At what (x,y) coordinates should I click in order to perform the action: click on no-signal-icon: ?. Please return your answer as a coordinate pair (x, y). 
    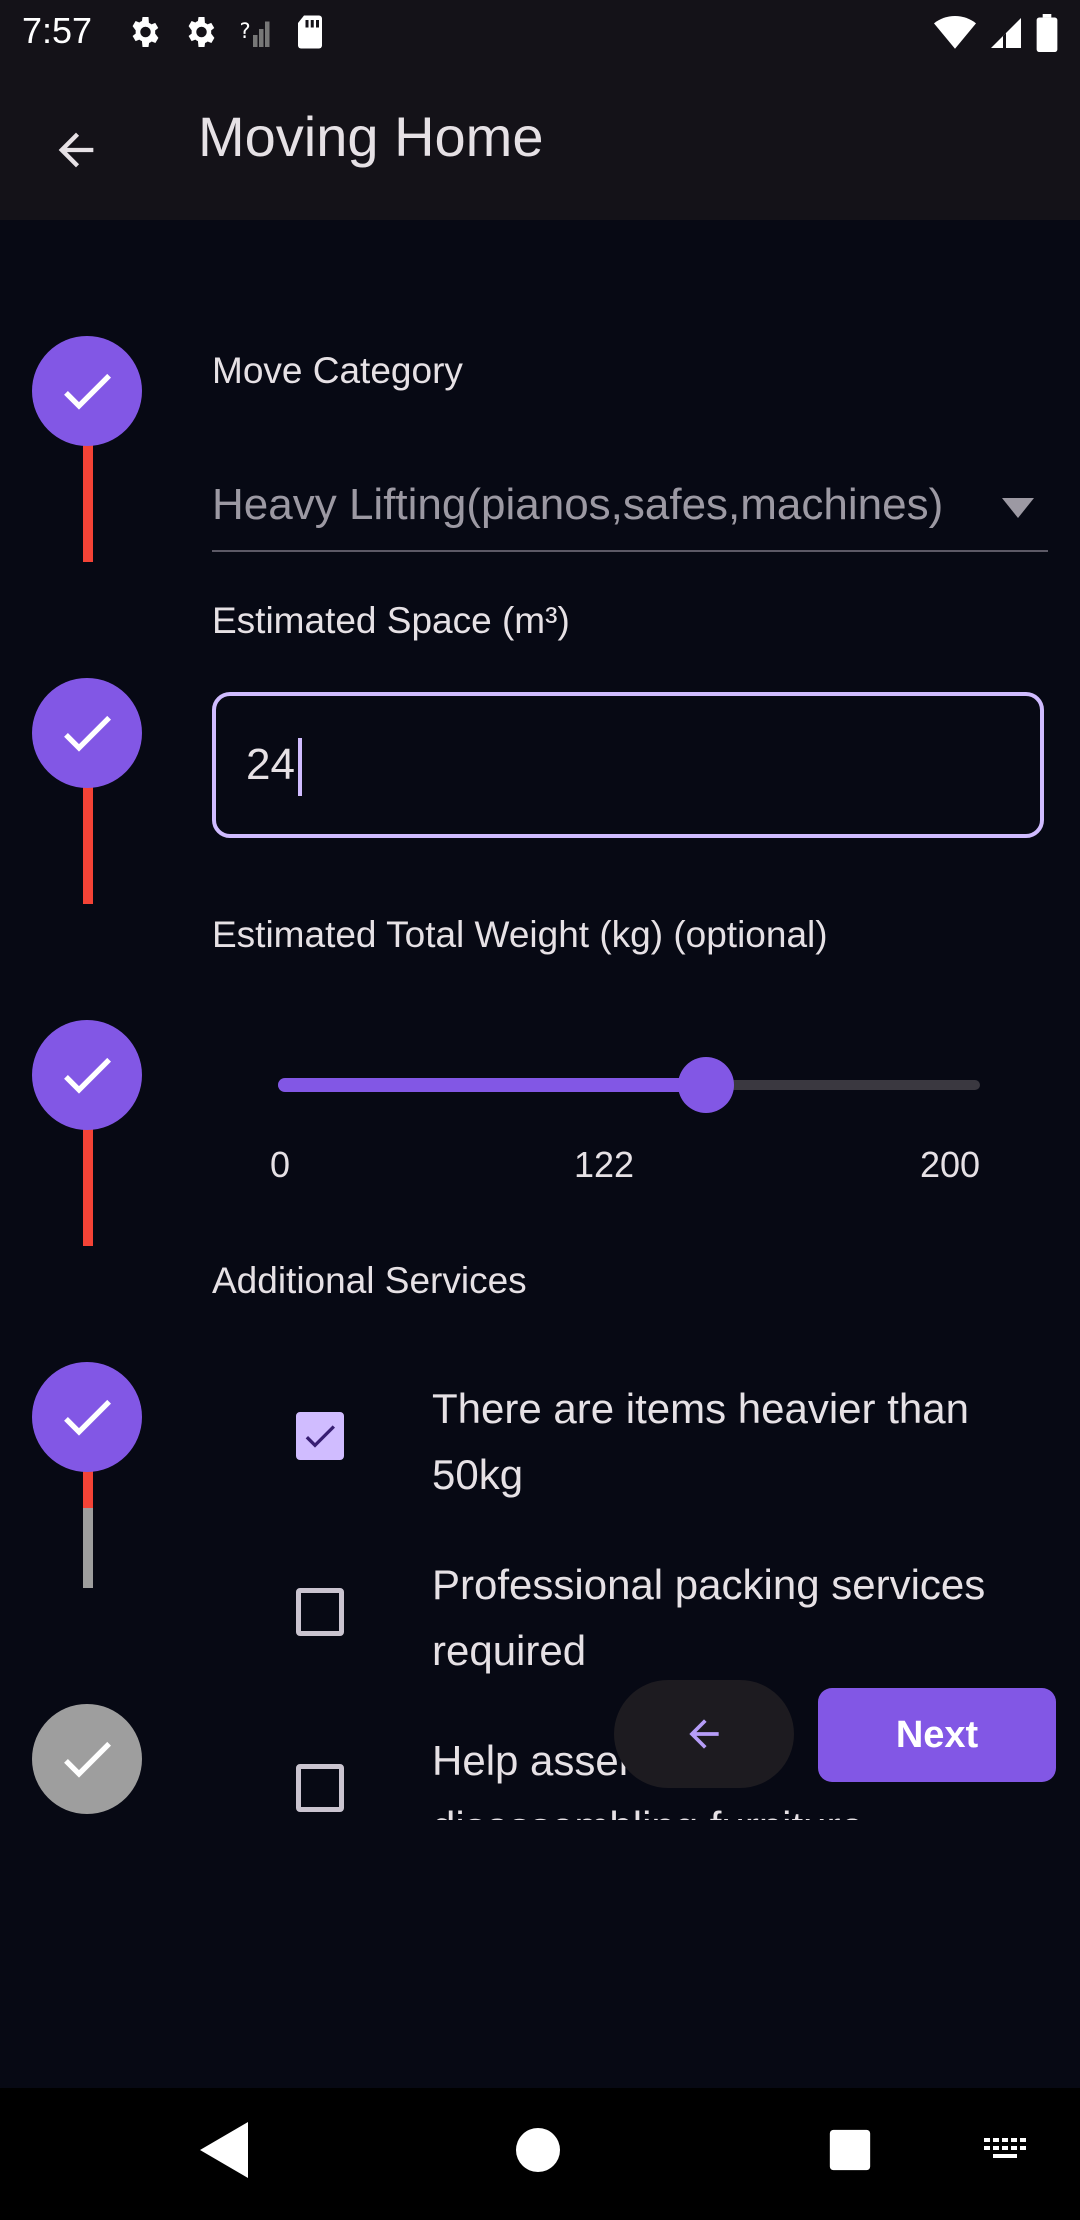
    Looking at the image, I should click on (255, 33).